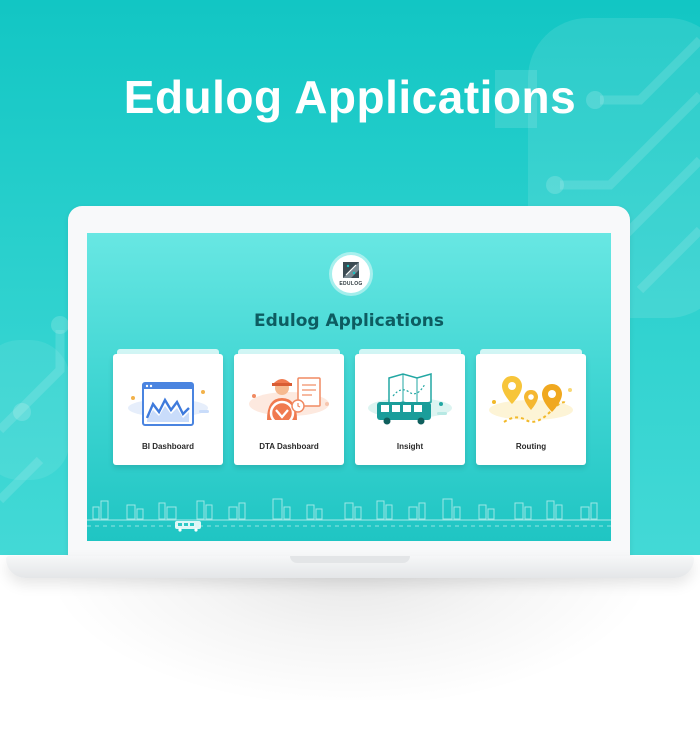 The height and width of the screenshot is (750, 700). What do you see at coordinates (349, 321) in the screenshot?
I see `screen-title: Edulog Applications` at bounding box center [349, 321].